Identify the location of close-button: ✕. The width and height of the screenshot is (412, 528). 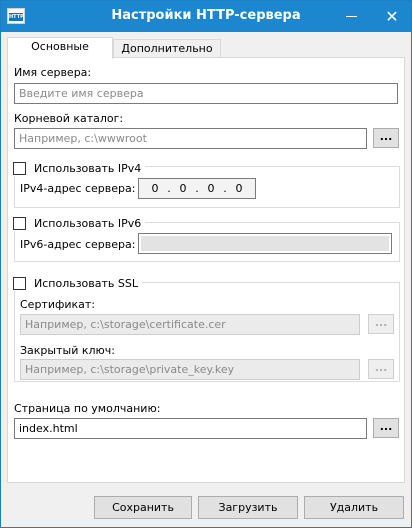
(392, 16).